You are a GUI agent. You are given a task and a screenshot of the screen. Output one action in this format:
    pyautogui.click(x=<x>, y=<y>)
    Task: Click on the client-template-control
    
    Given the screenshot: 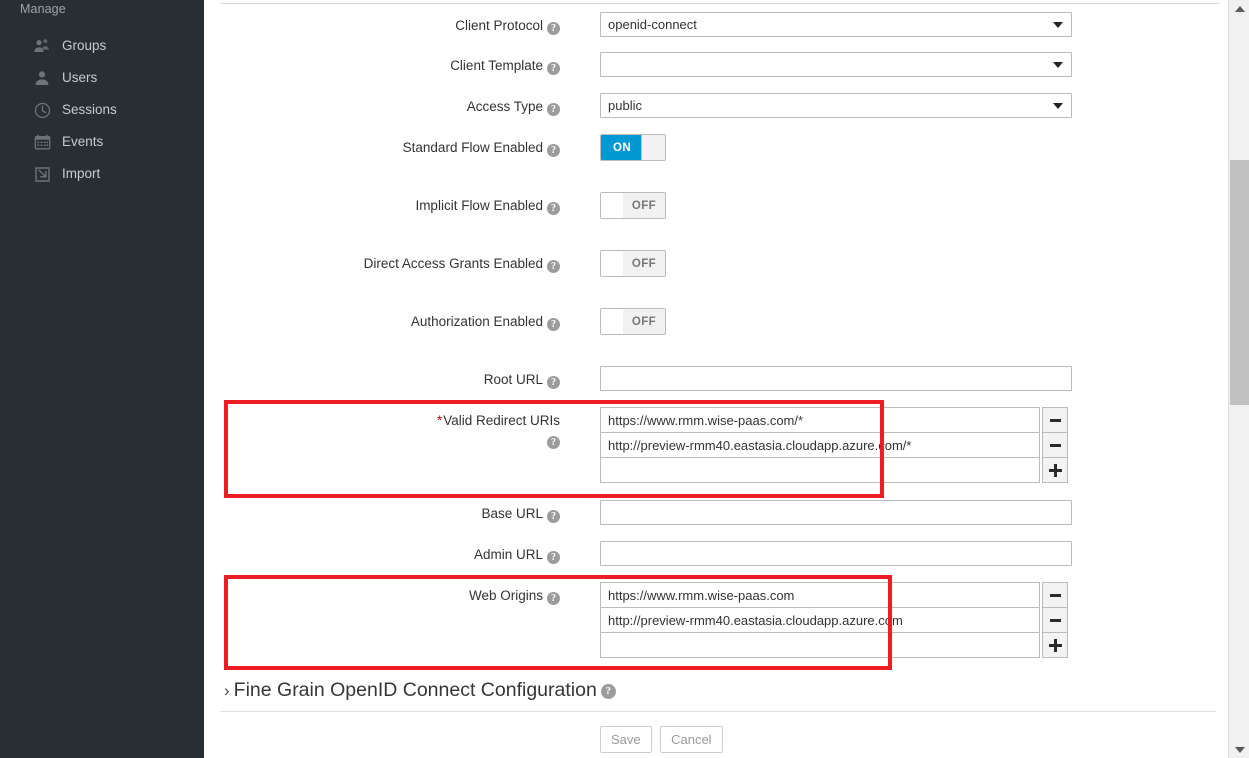 What is the action you would take?
    pyautogui.click(x=836, y=64)
    